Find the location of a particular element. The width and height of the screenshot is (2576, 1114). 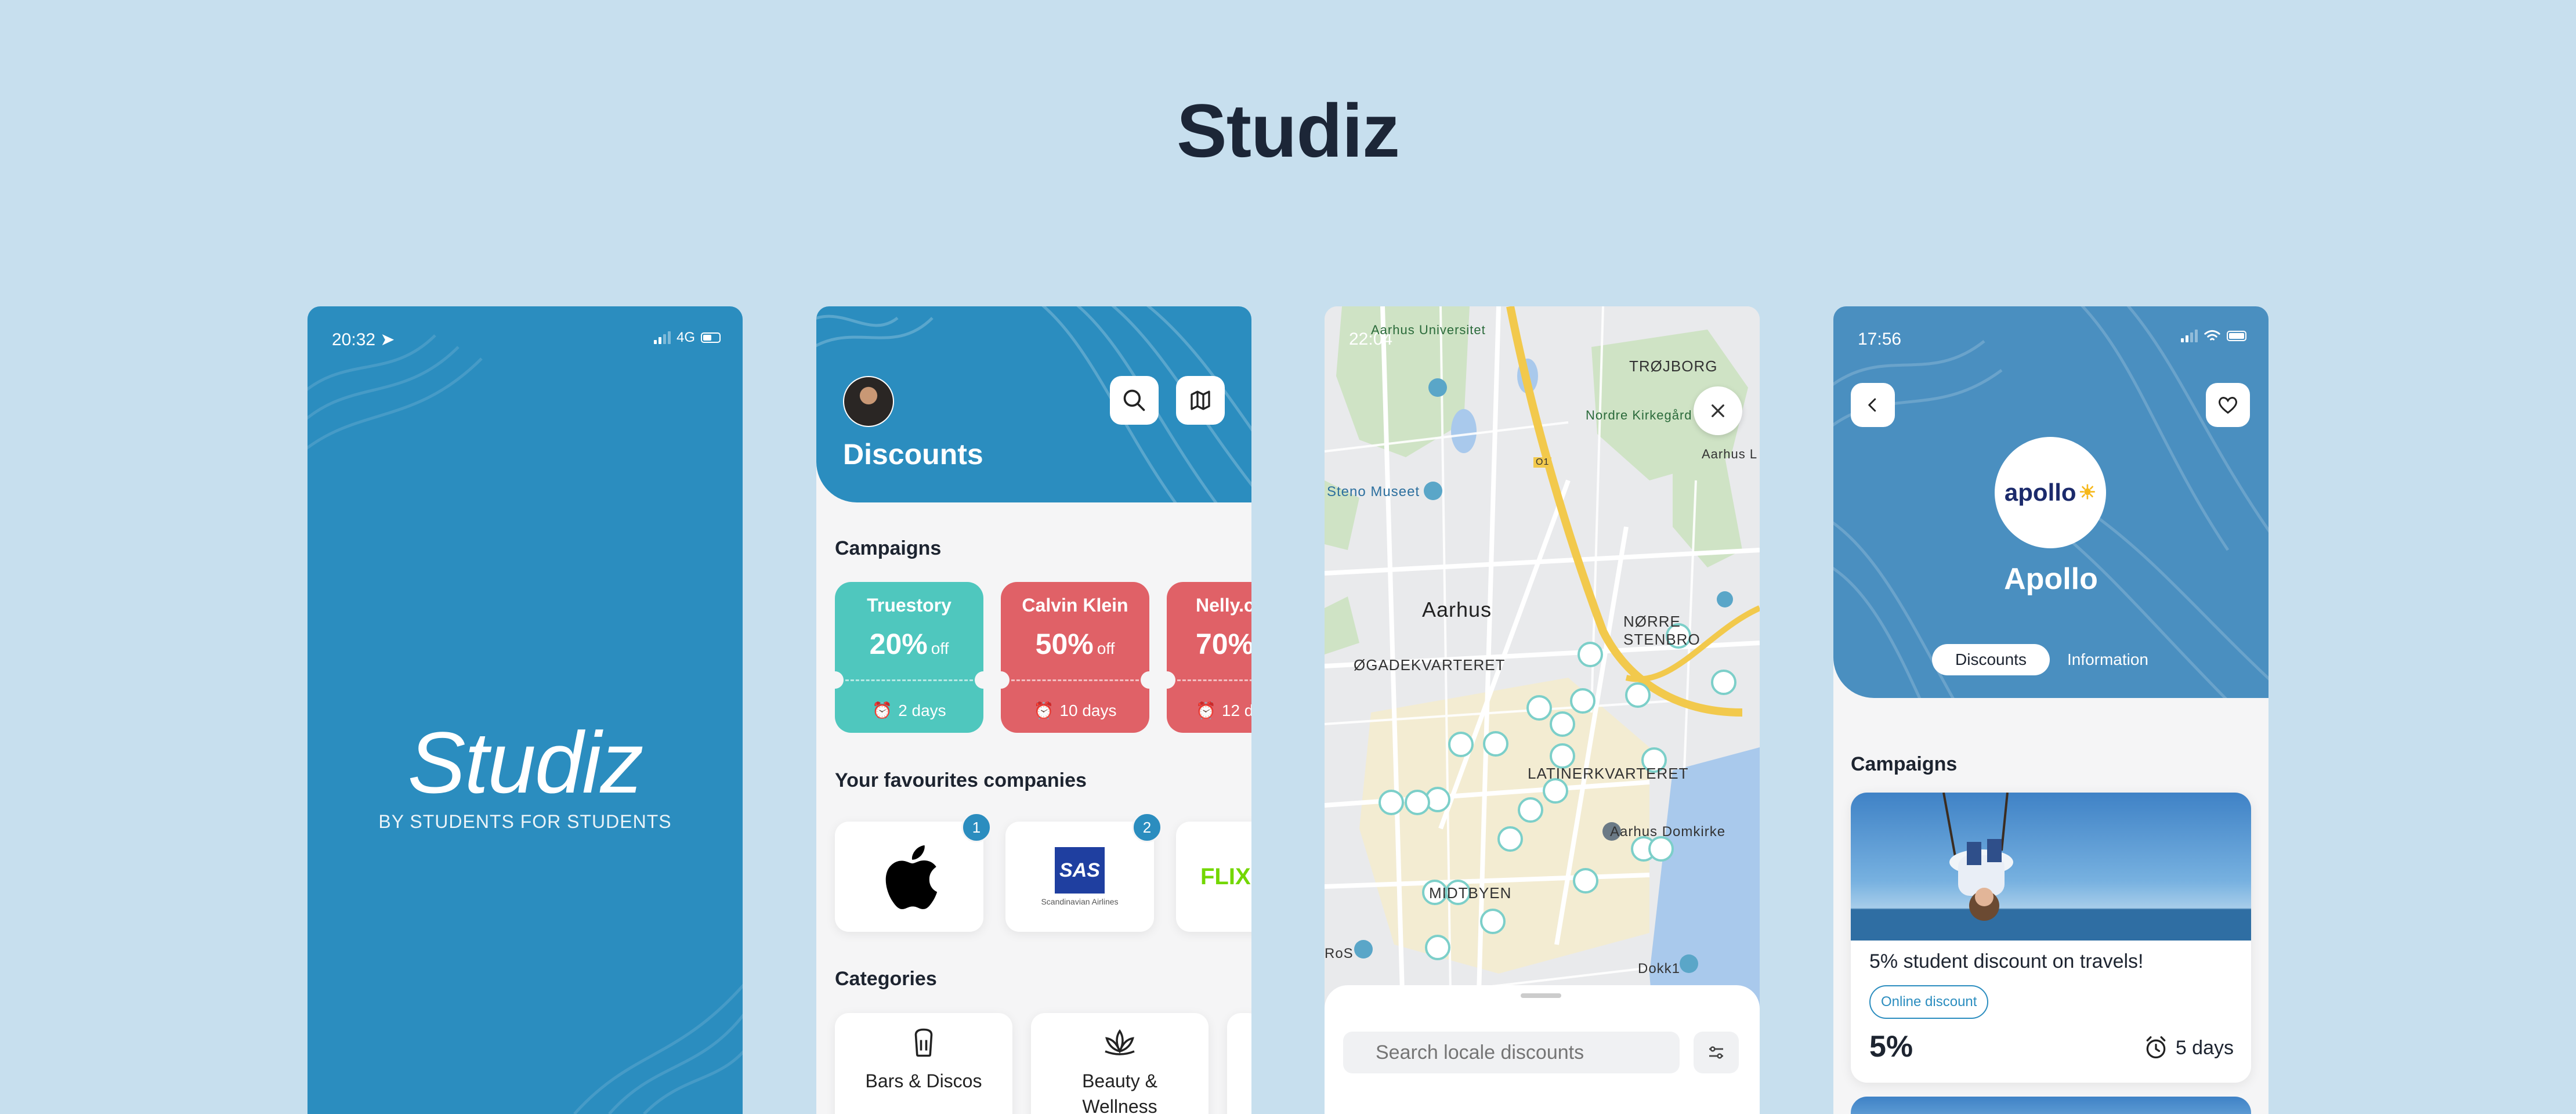

drag-handle is located at coordinates (1541, 995).